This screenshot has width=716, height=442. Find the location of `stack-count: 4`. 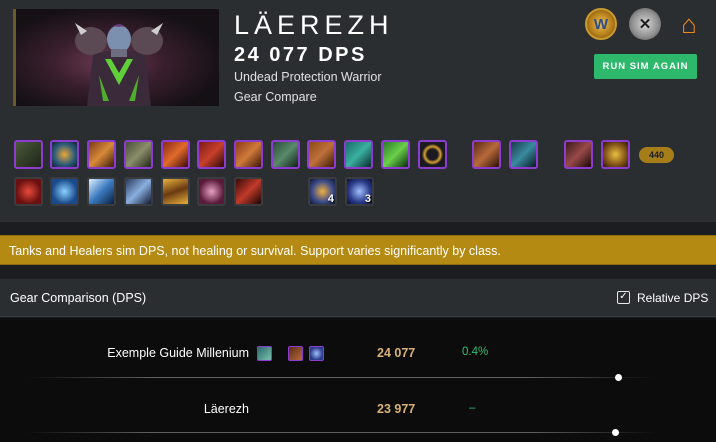

stack-count: 4 is located at coordinates (330, 199).